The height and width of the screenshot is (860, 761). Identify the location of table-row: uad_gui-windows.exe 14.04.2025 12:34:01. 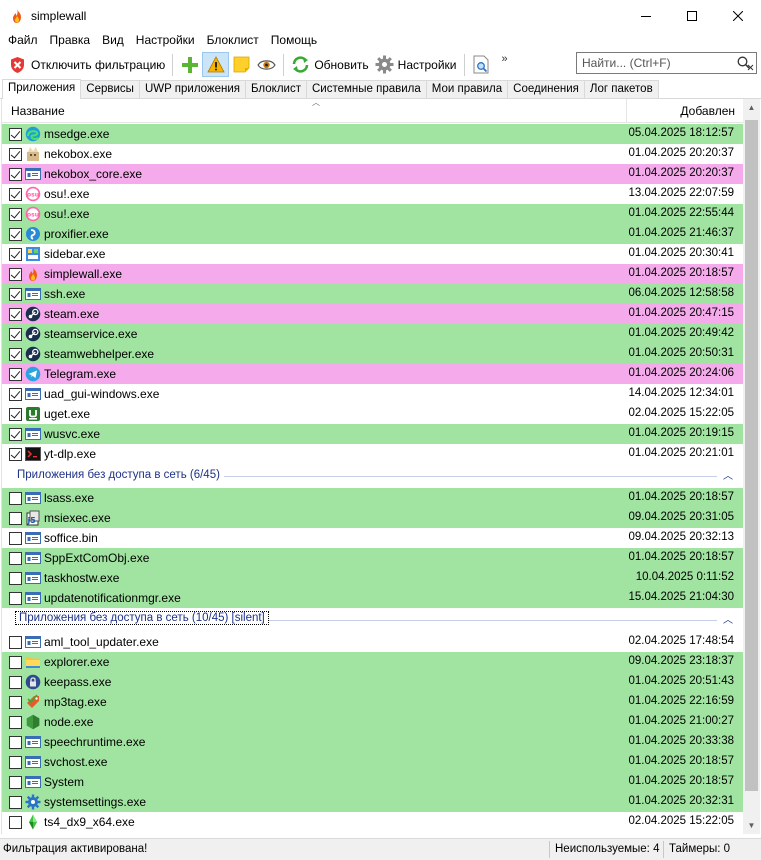
(372, 394).